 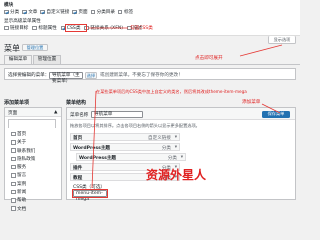 I want to click on arrow-expand-line, so click(x=261, y=50).